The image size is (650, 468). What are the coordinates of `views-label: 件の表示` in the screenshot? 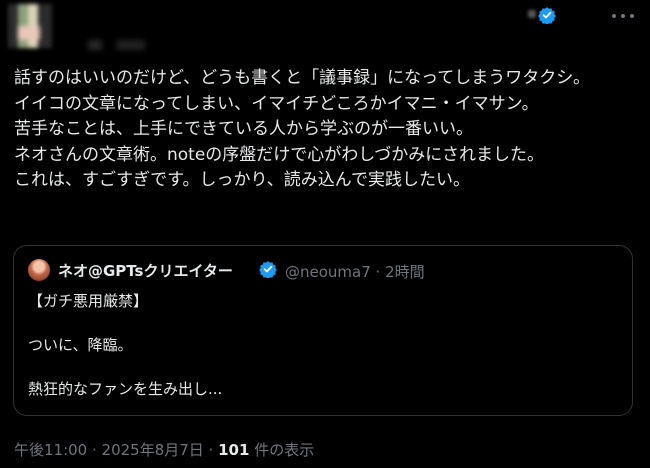 It's located at (282, 450).